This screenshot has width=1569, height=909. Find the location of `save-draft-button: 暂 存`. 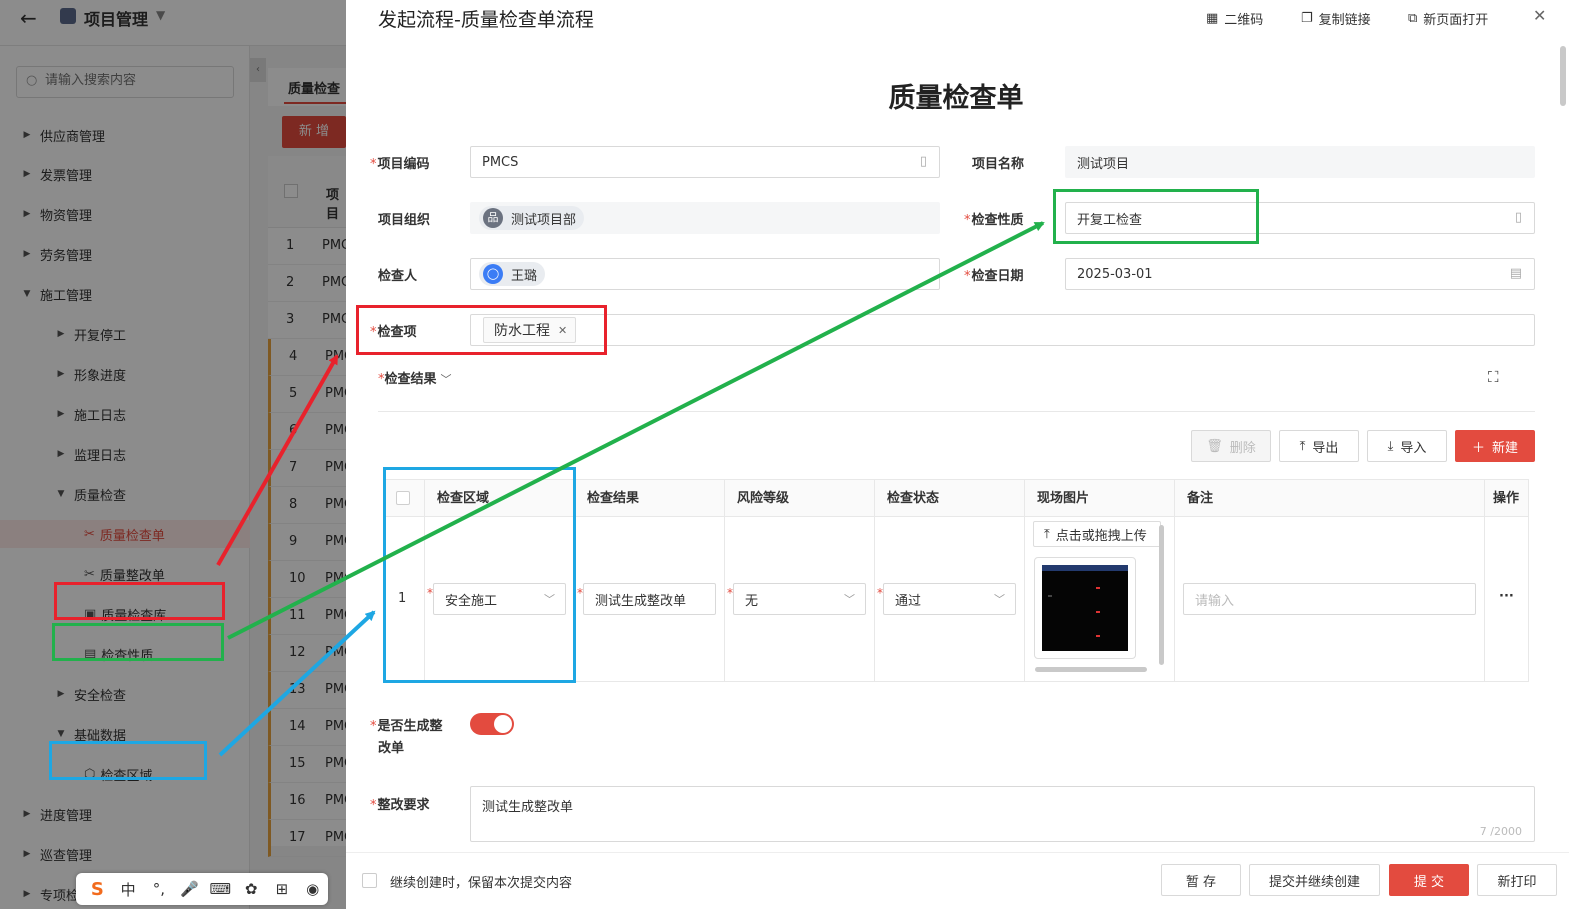

save-draft-button: 暂 存 is located at coordinates (1201, 880).